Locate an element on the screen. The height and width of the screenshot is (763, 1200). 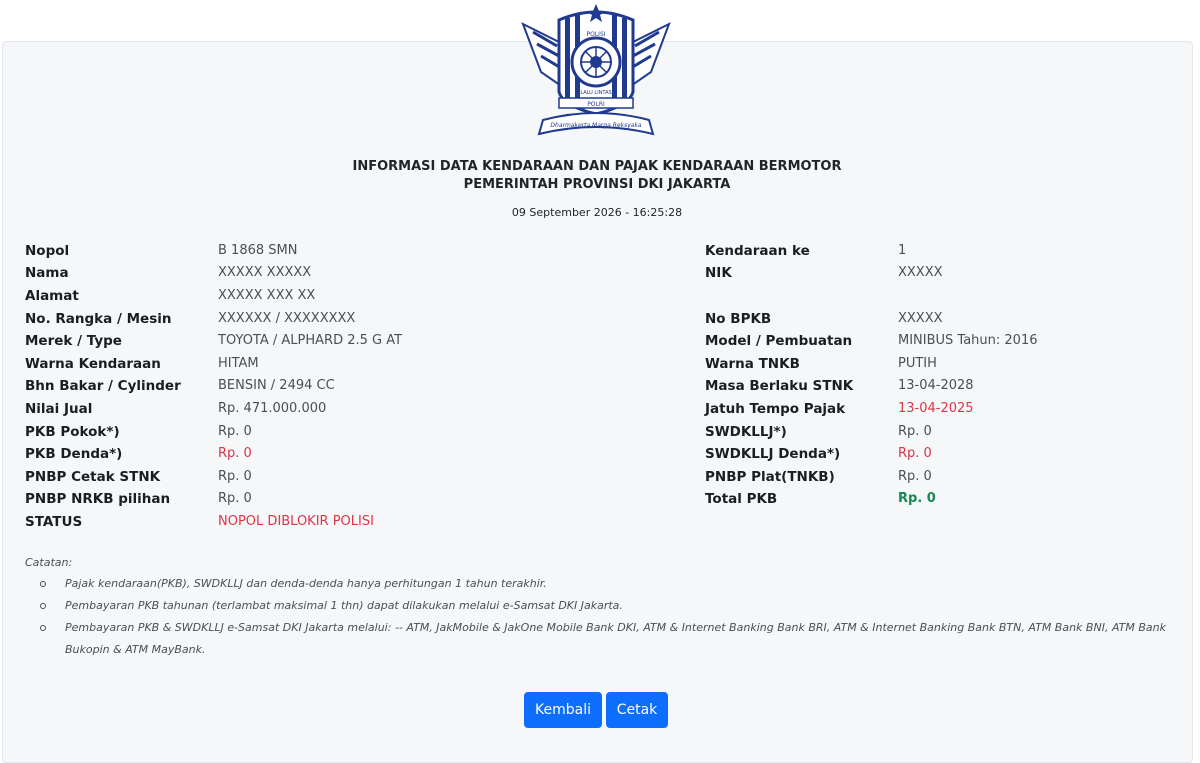
label-swdkllj: SWDKLLJ*) is located at coordinates (746, 432).